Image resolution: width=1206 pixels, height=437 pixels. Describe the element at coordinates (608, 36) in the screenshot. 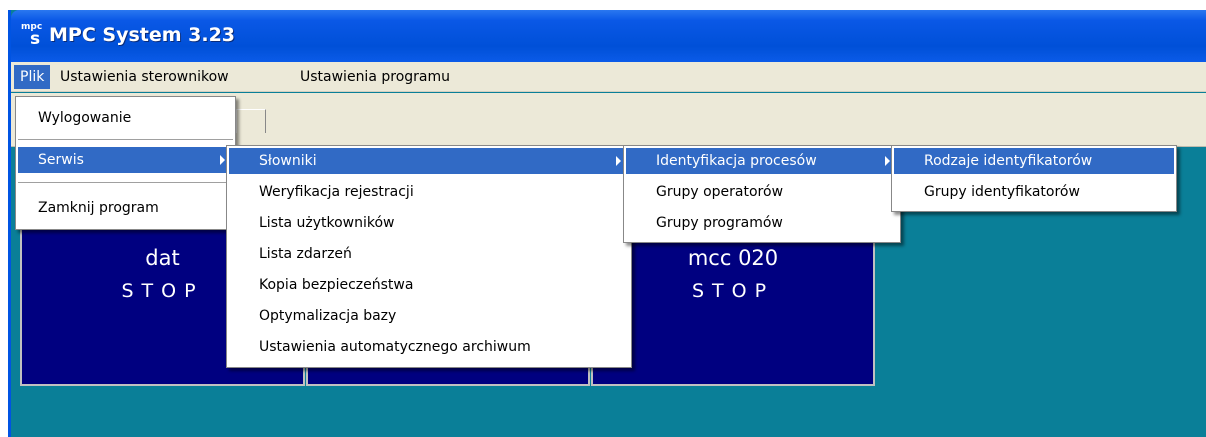

I see `title-bar: mpc s MPC System 3.23` at that location.